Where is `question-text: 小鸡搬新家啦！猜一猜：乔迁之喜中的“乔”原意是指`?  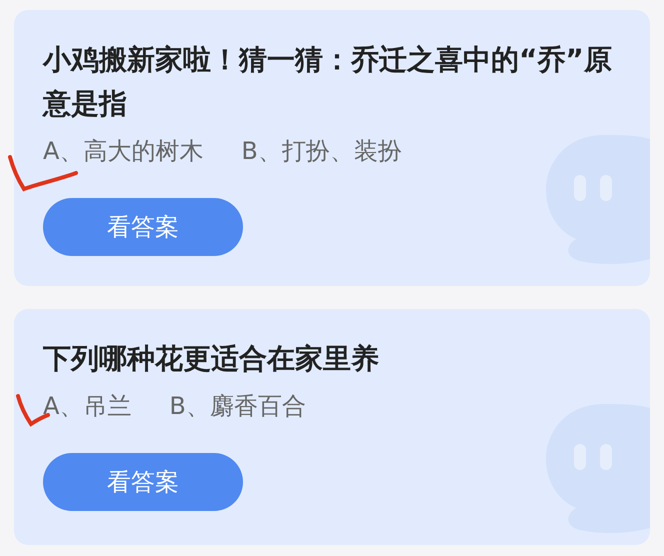
question-text: 小鸡搬新家啦！猜一猜：乔迁之喜中的“乔”原意是指 is located at coordinates (328, 82).